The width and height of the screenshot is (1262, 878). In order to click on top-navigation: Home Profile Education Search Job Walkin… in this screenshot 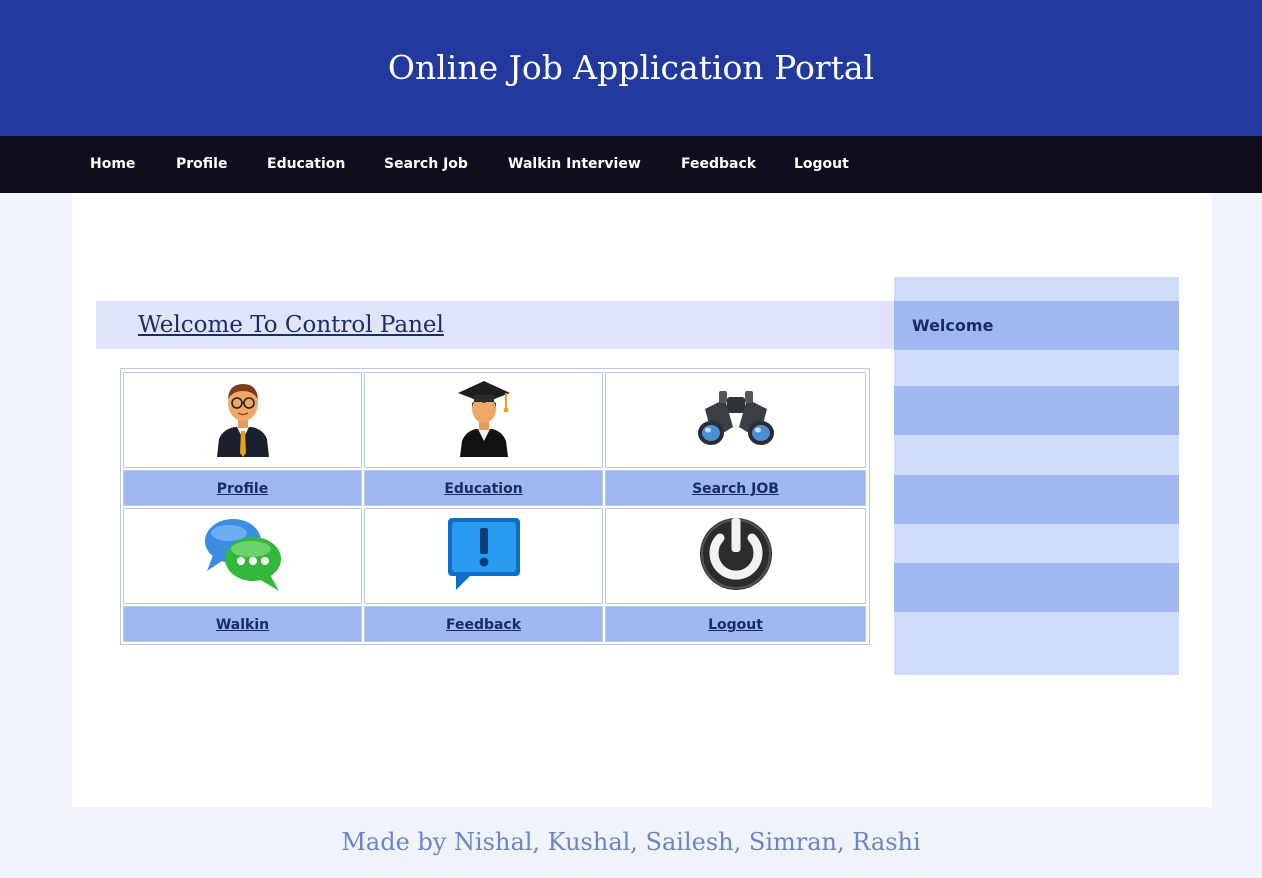, I will do `click(631, 164)`.